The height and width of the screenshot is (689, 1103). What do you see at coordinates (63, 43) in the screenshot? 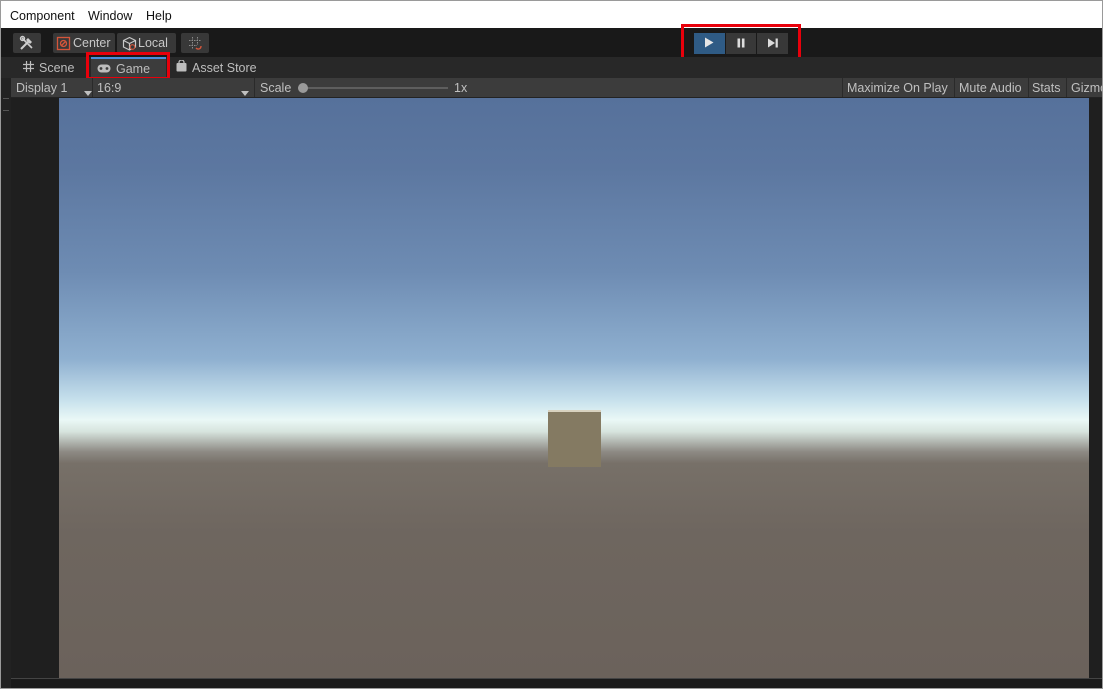
I see `pivot-icon` at bounding box center [63, 43].